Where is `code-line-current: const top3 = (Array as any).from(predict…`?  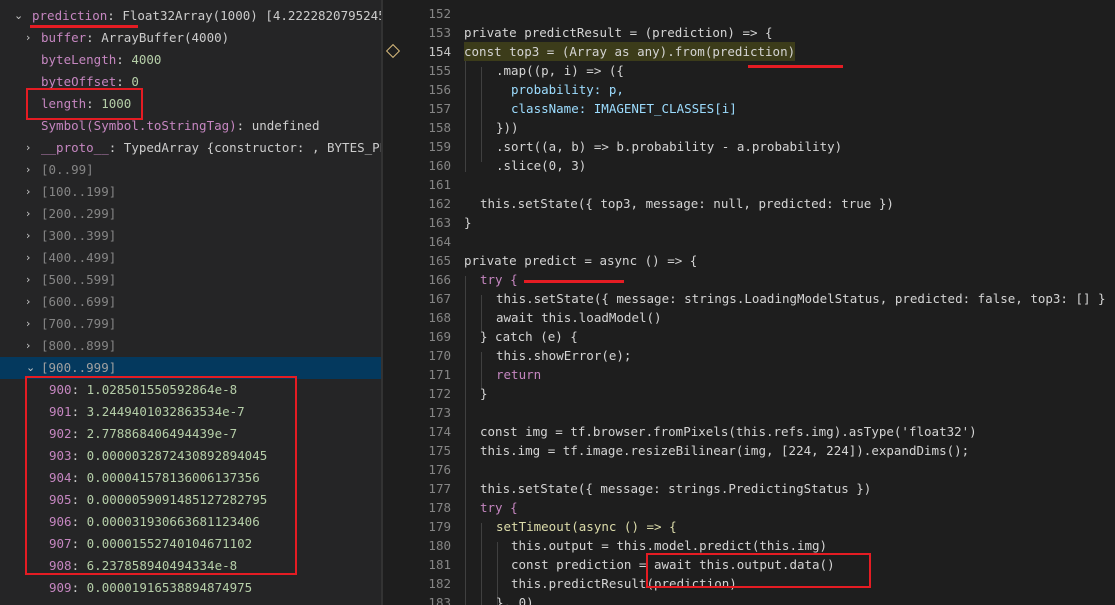
code-line-current: const top3 = (Array as any).from(predict… is located at coordinates (630, 51).